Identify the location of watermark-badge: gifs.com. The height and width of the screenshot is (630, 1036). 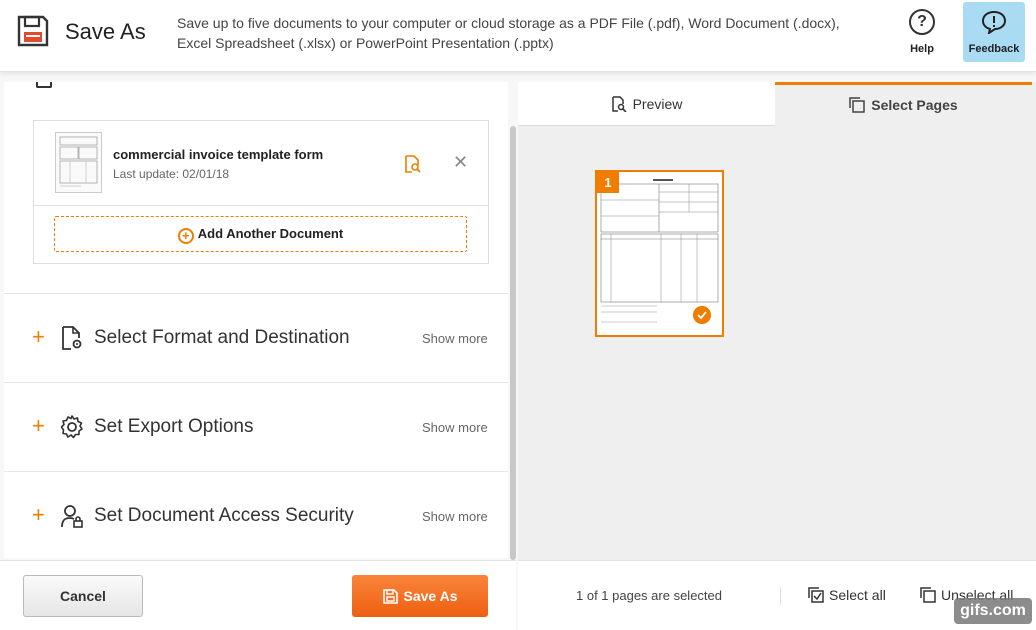
(993, 611).